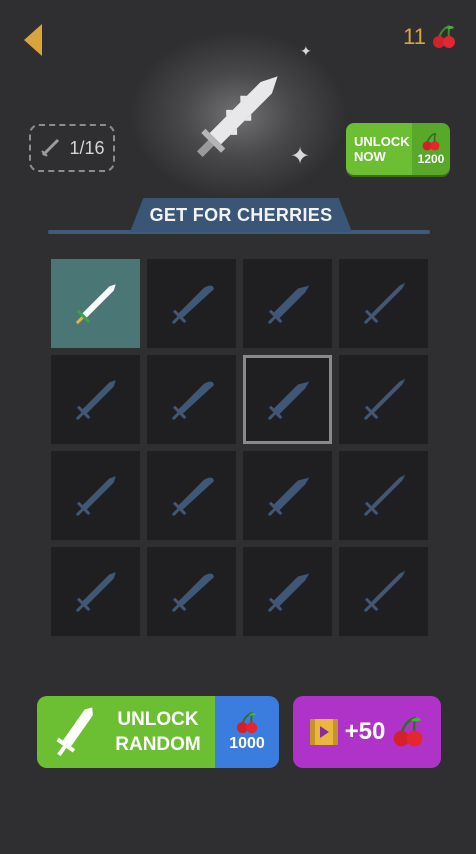 The width and height of the screenshot is (476, 854). I want to click on watch-ad-button: +50, so click(367, 732).